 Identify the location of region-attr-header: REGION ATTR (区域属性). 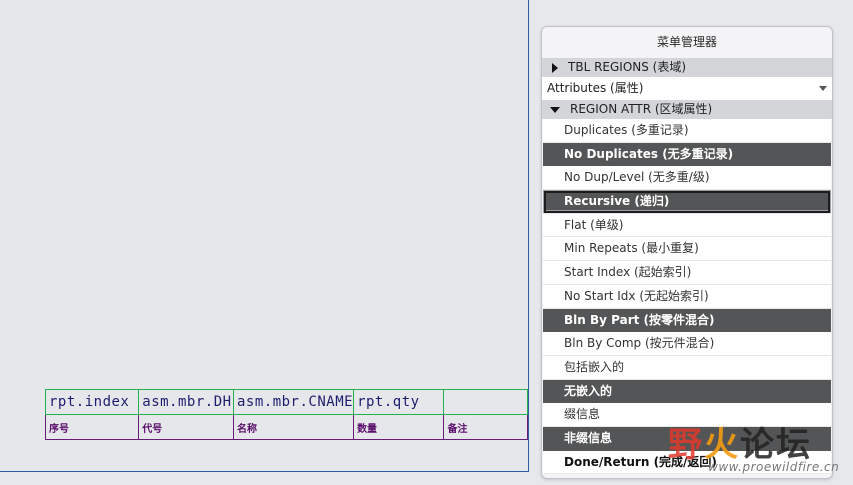
(687, 109).